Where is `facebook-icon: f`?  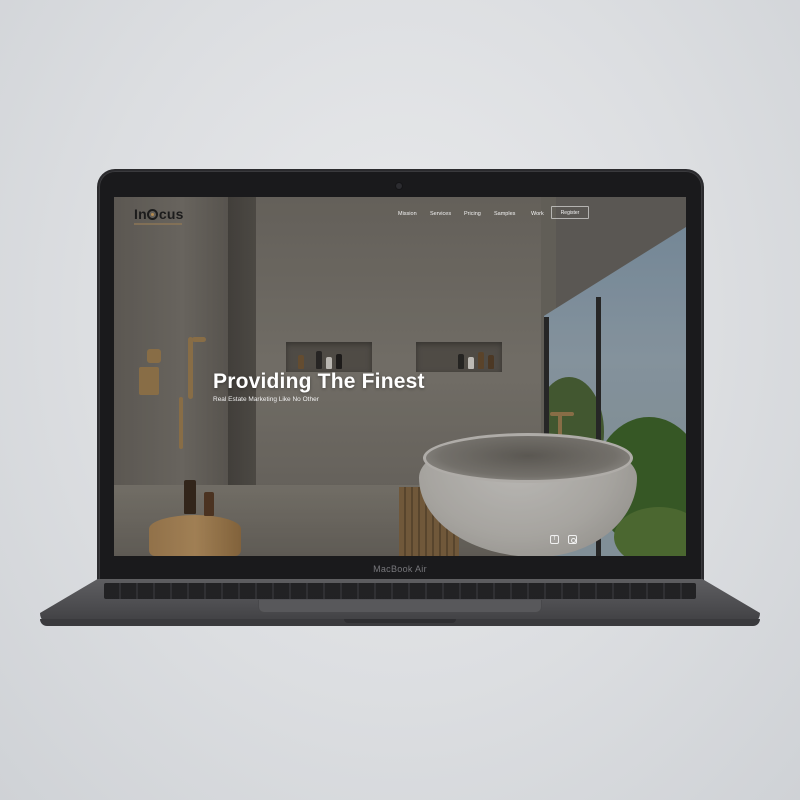 facebook-icon: f is located at coordinates (554, 539).